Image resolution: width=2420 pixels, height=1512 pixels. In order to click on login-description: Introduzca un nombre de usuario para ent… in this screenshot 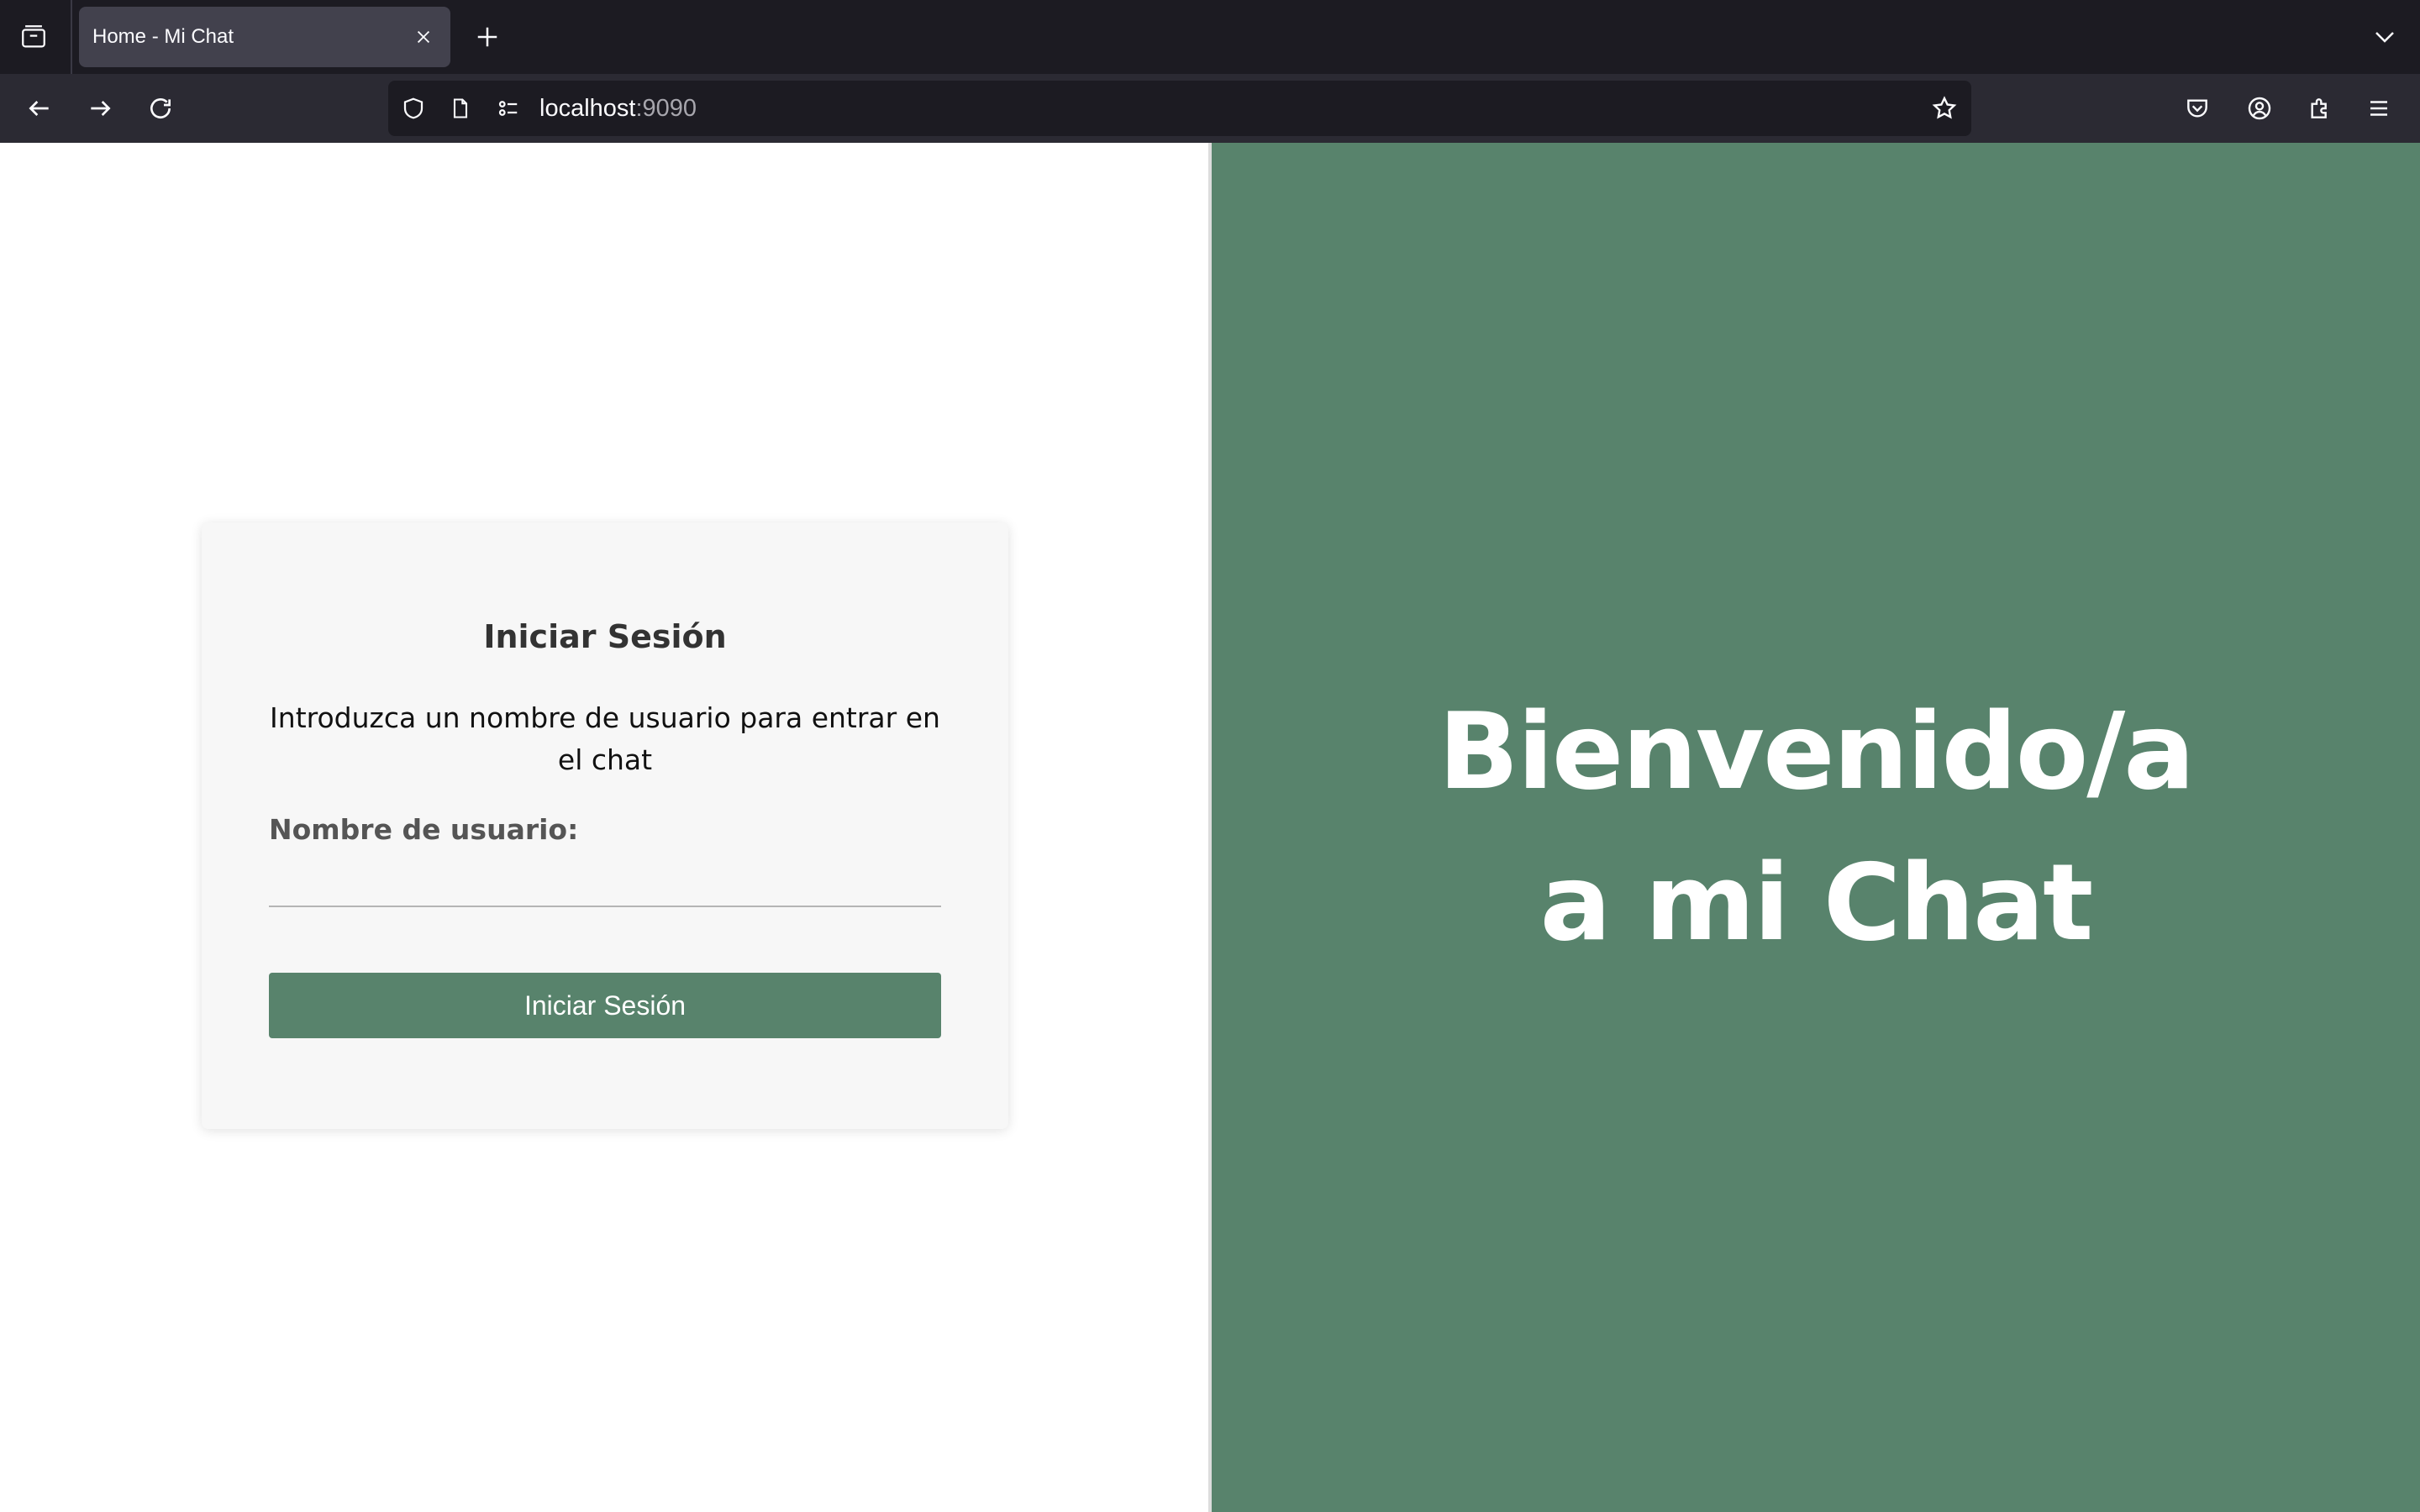, I will do `click(605, 738)`.